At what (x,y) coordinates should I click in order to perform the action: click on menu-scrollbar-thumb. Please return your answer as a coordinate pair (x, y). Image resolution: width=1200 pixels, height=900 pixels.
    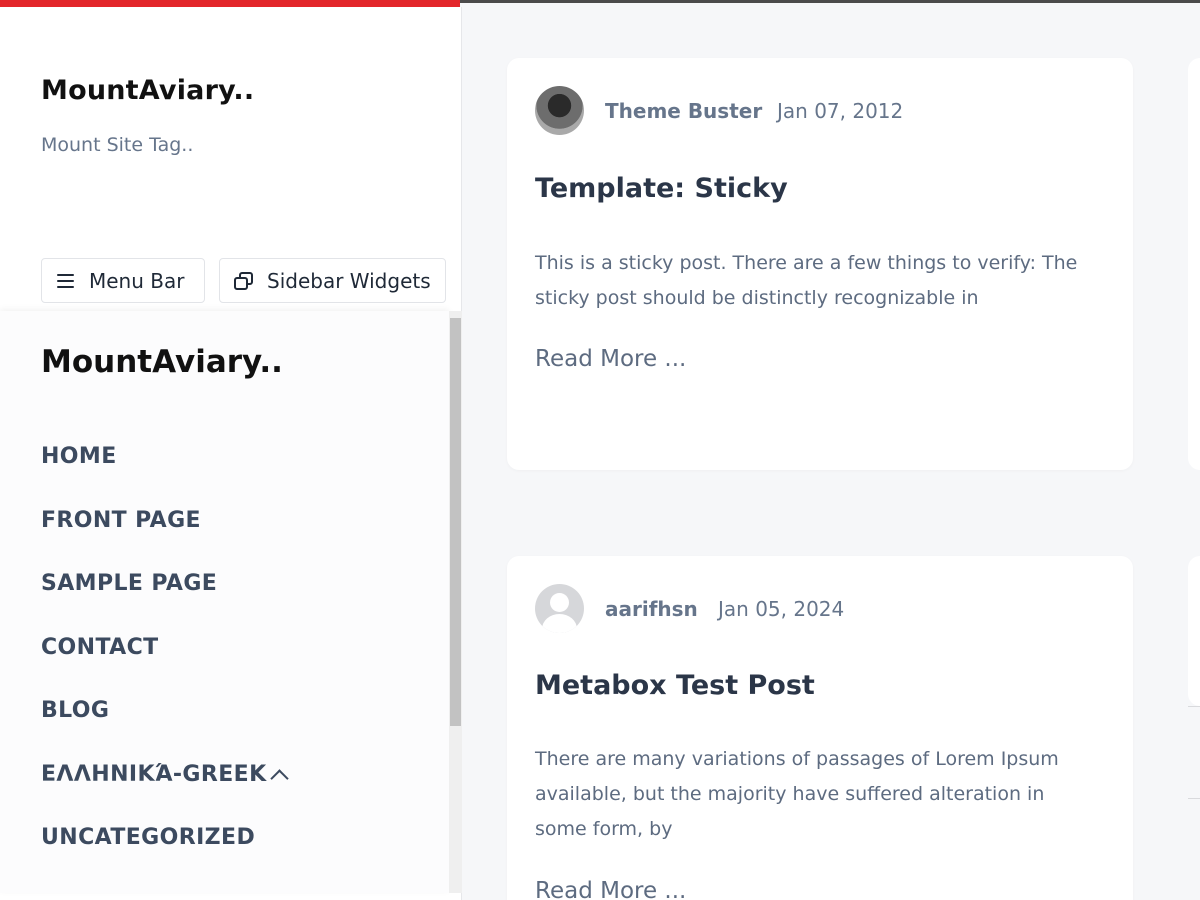
    Looking at the image, I should click on (455, 522).